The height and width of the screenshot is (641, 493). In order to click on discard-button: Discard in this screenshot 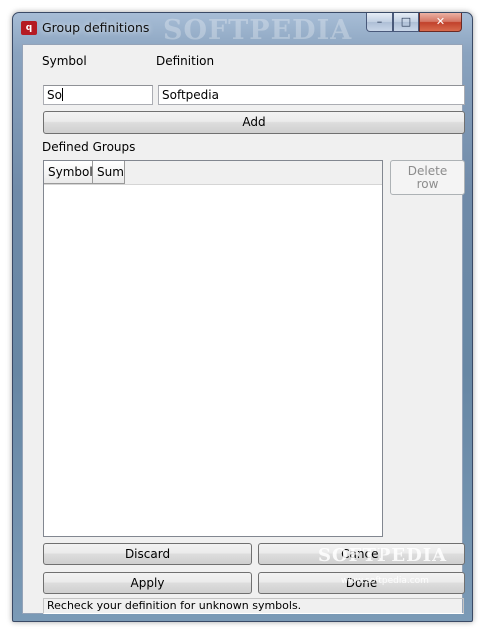, I will do `click(147, 554)`.